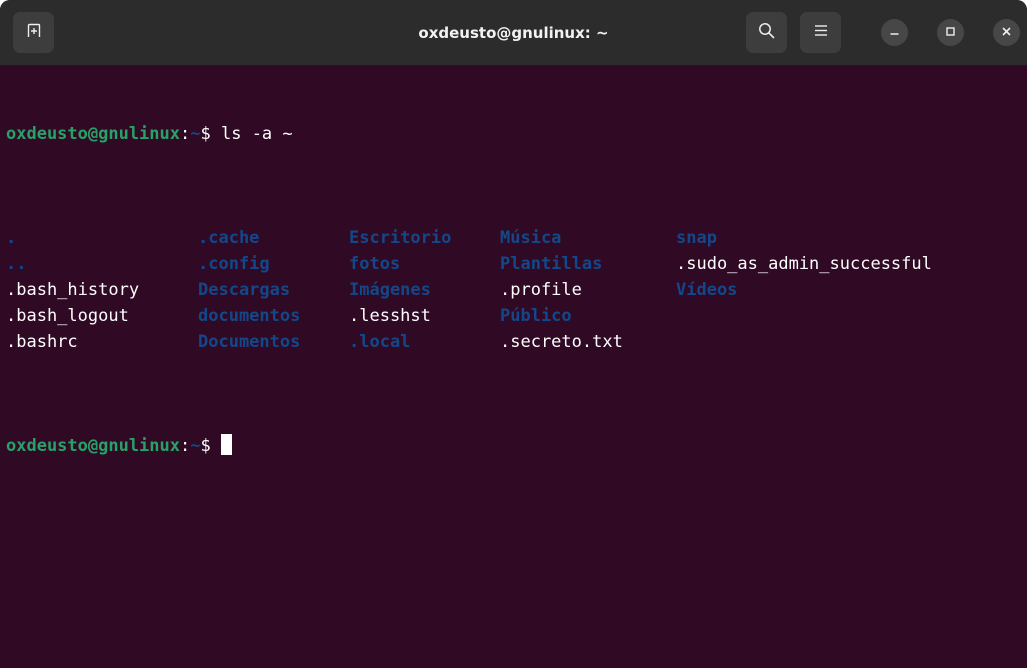 This screenshot has height=668, width=1027. I want to click on search-icon, so click(766, 33).